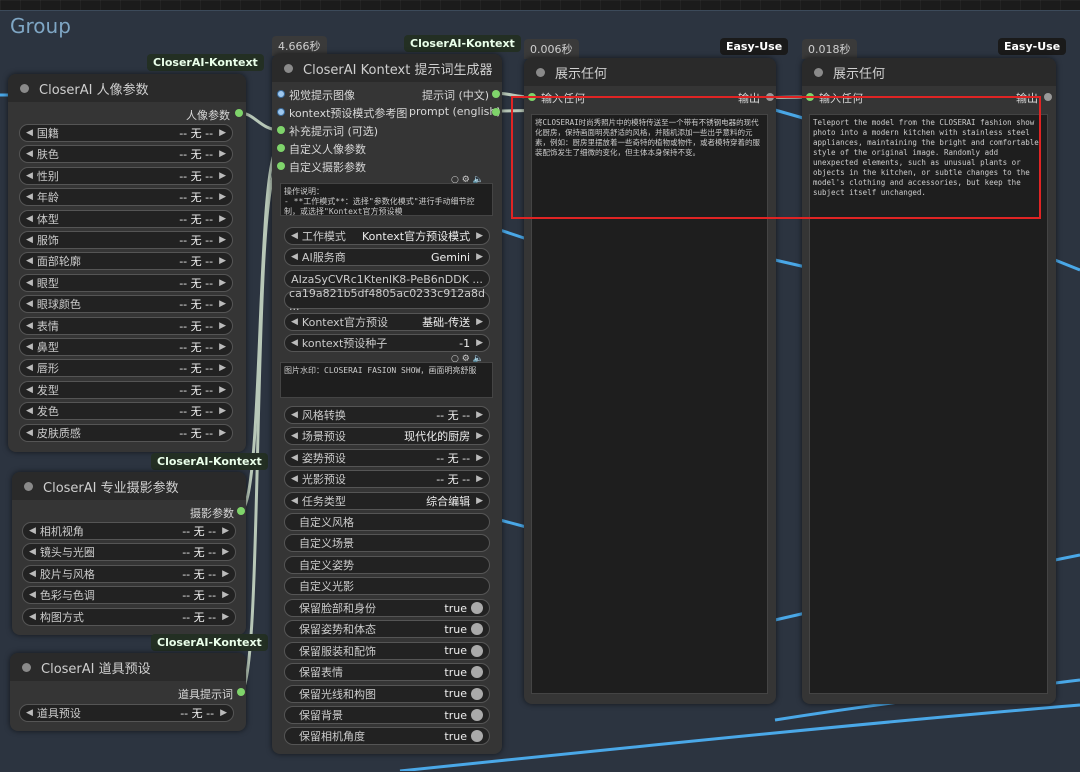 The width and height of the screenshot is (1080, 772). I want to click on combo-widget: ◀ 鼻型 -- 无 -- ▶, so click(126, 347).